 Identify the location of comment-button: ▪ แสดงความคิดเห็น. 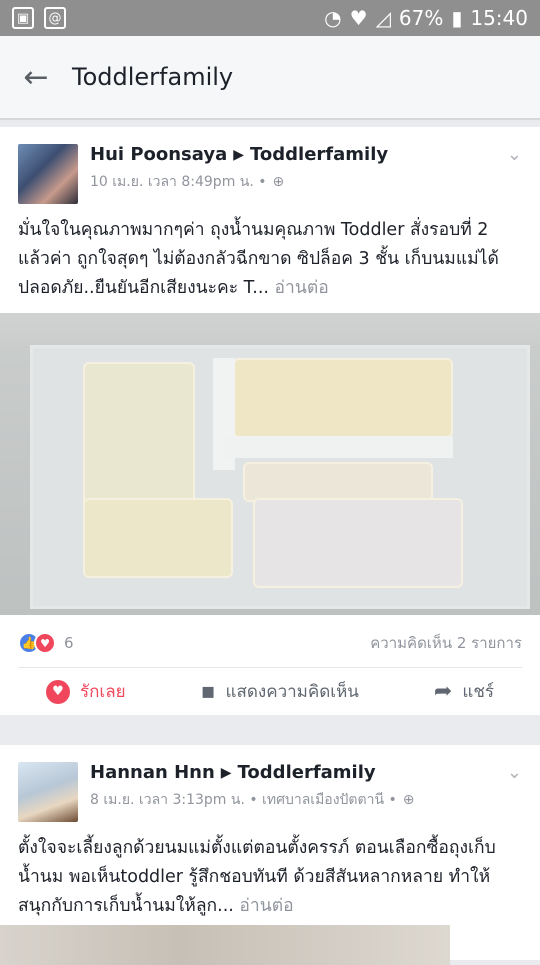
(280, 691).